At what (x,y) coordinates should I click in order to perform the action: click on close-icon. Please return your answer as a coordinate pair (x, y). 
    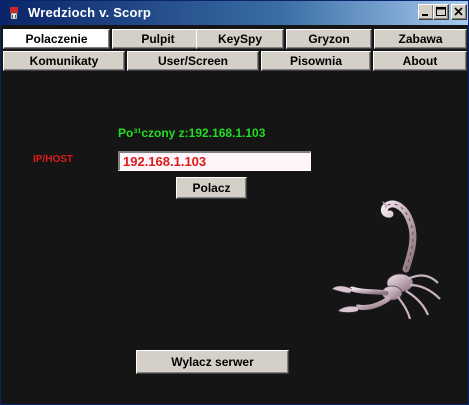
    Looking at the image, I should click on (458, 11).